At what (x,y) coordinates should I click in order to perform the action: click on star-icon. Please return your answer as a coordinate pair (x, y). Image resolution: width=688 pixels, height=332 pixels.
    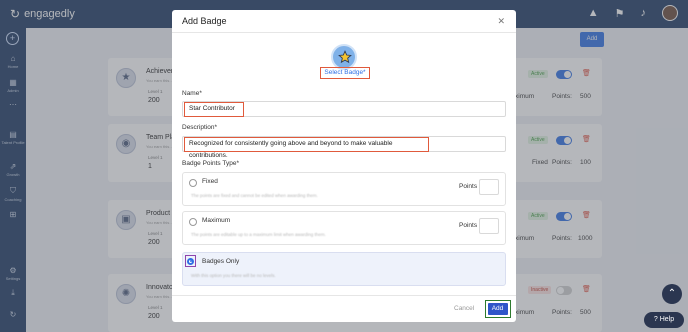
    Looking at the image, I should click on (345, 57).